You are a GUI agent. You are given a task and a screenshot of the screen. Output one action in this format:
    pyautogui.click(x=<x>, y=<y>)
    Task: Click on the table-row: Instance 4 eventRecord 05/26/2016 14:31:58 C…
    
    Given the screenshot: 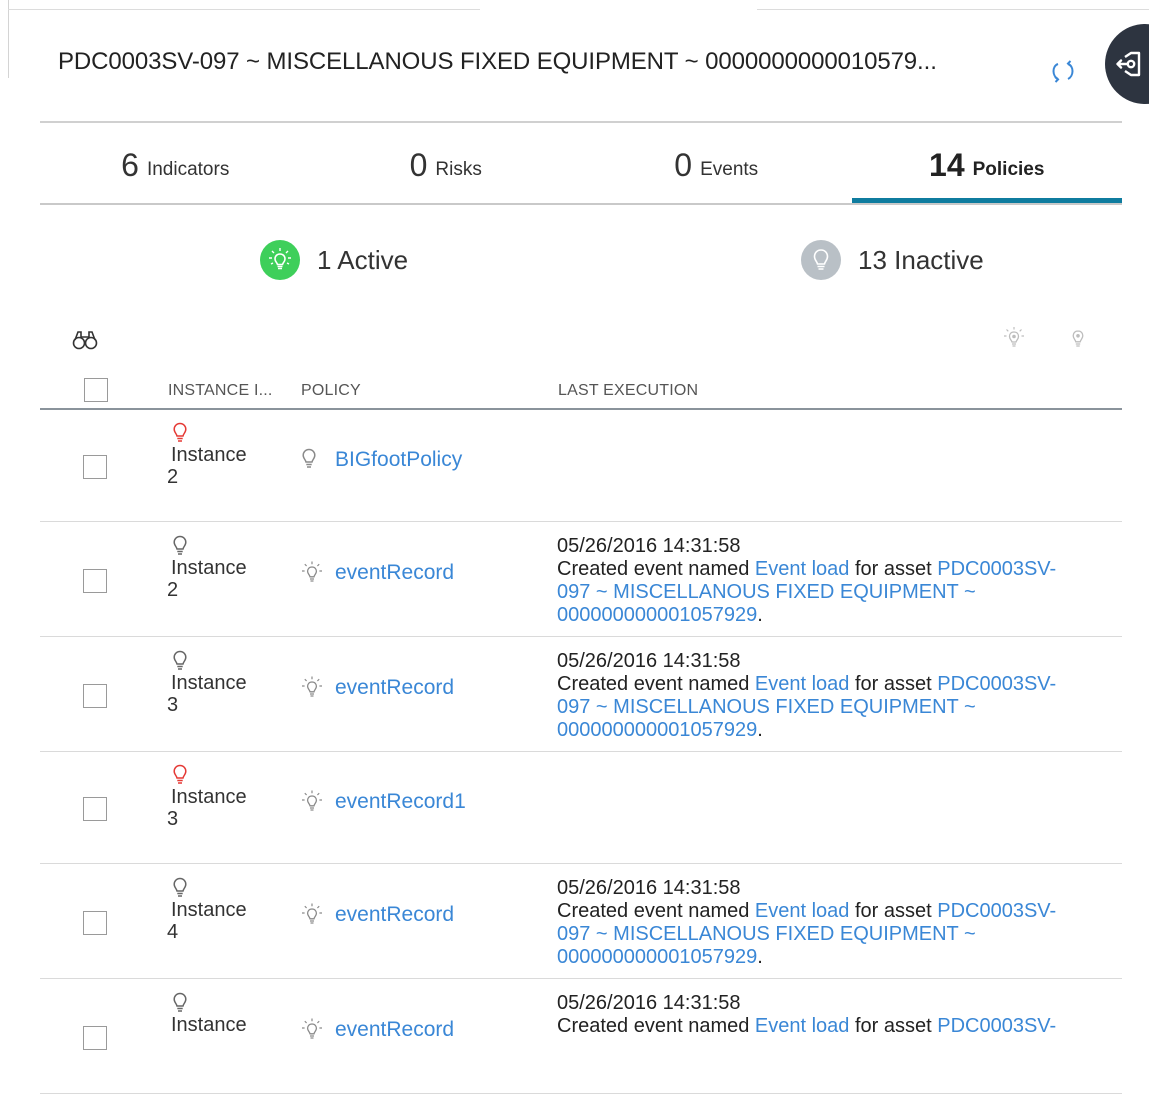 What is the action you would take?
    pyautogui.click(x=581, y=921)
    